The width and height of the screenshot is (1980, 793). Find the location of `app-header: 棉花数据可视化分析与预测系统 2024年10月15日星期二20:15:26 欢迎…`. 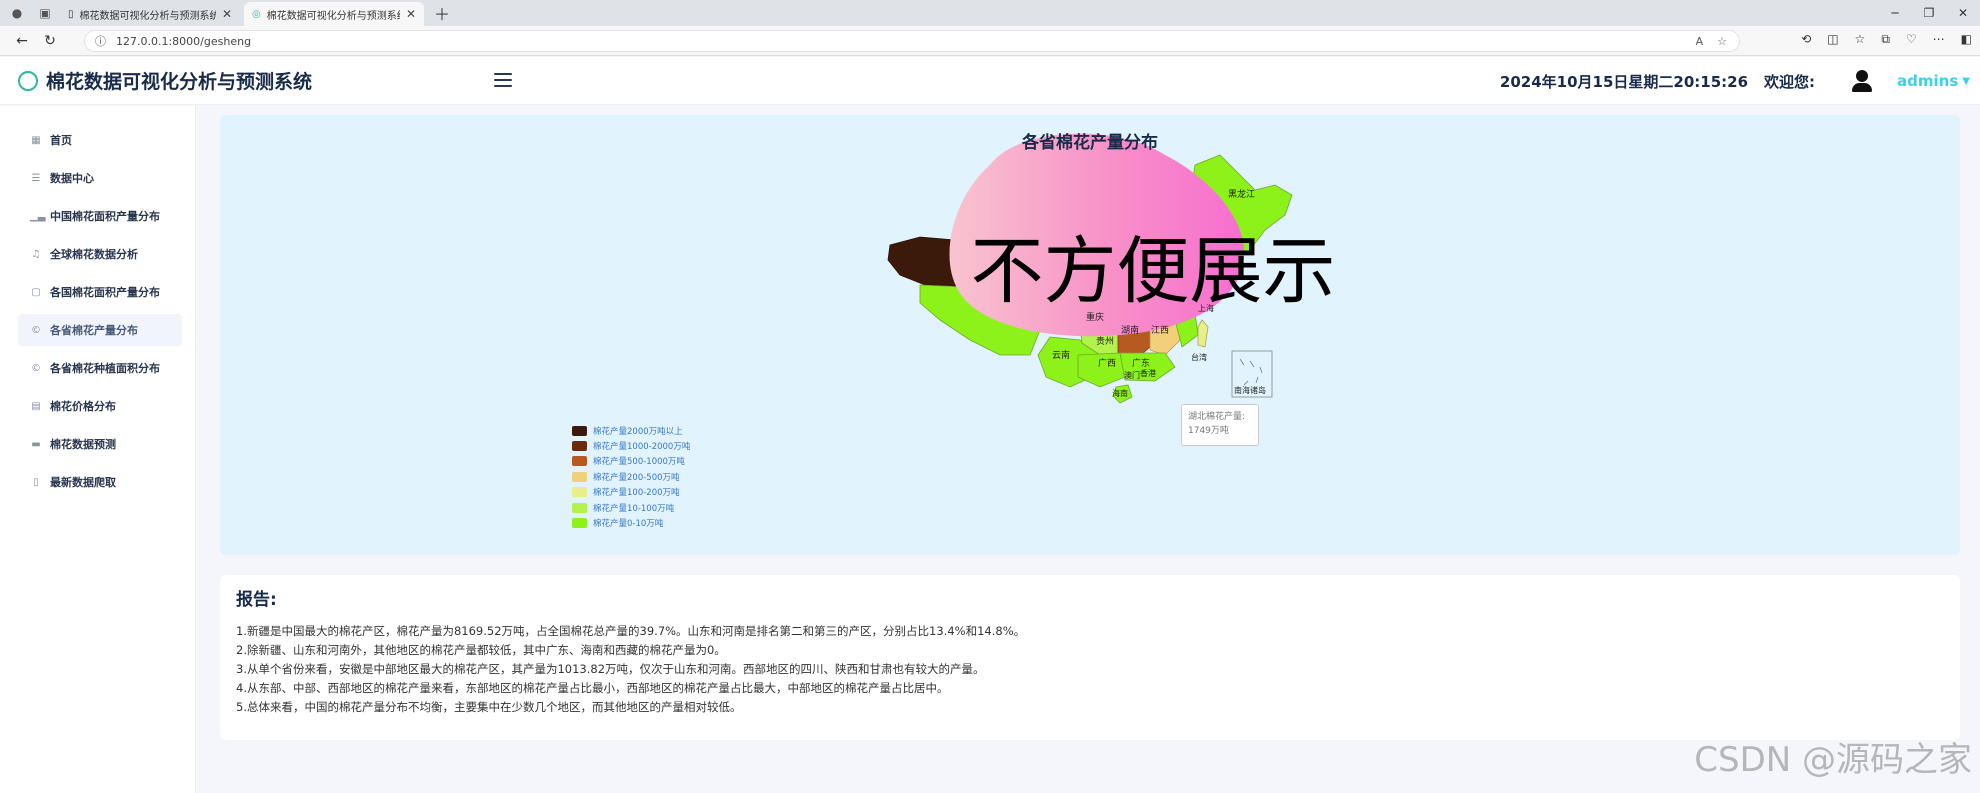

app-header: 棉花数据可视化分析与预测系统 2024年10月15日星期二20:15:26 欢迎… is located at coordinates (990, 81).